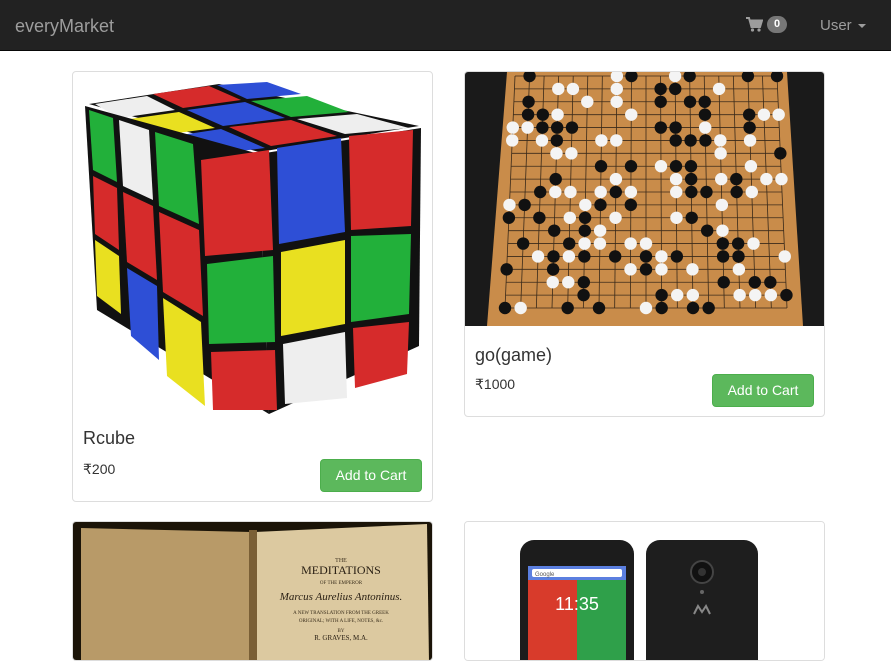  What do you see at coordinates (341, 638) in the screenshot?
I see `book-line: R. GRAVES, M.A.` at bounding box center [341, 638].